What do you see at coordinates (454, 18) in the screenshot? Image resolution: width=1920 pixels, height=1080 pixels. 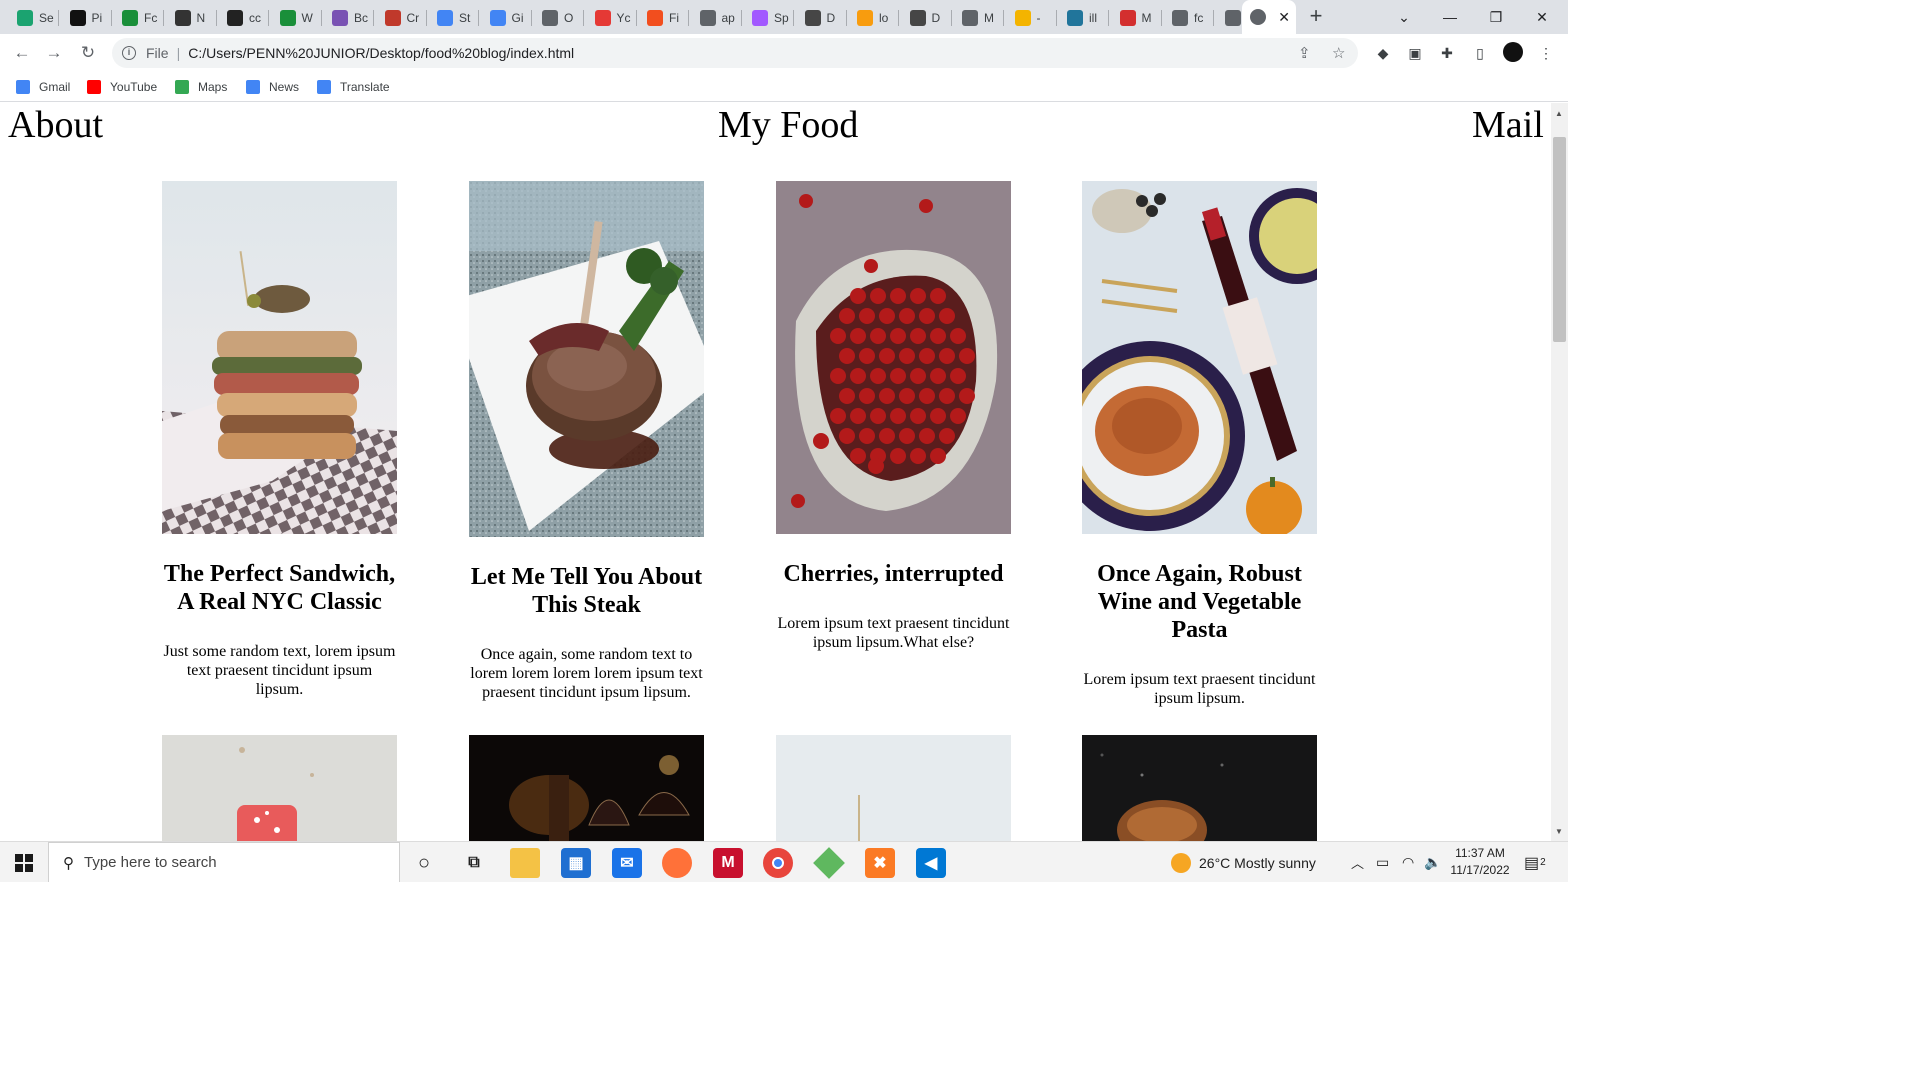 I see `browser-tab: St` at bounding box center [454, 18].